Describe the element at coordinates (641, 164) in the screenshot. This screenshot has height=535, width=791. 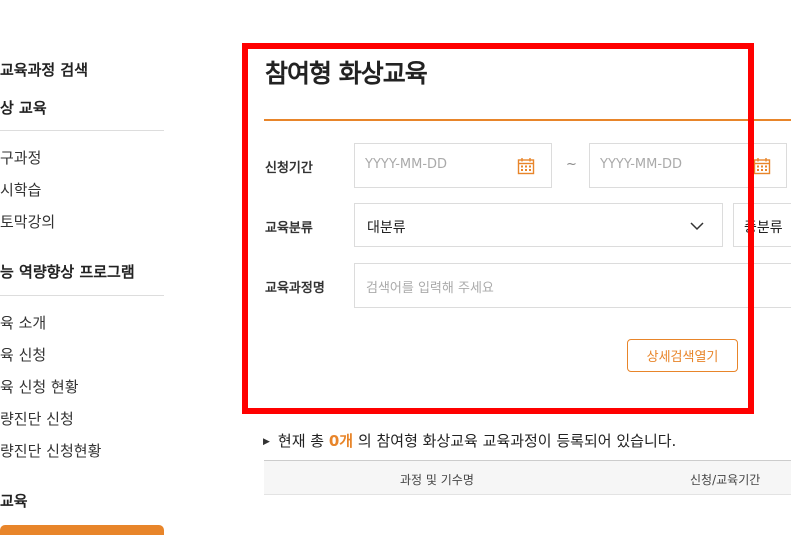
I see `date-end-placeholder: YYYY-MM-DD` at that location.